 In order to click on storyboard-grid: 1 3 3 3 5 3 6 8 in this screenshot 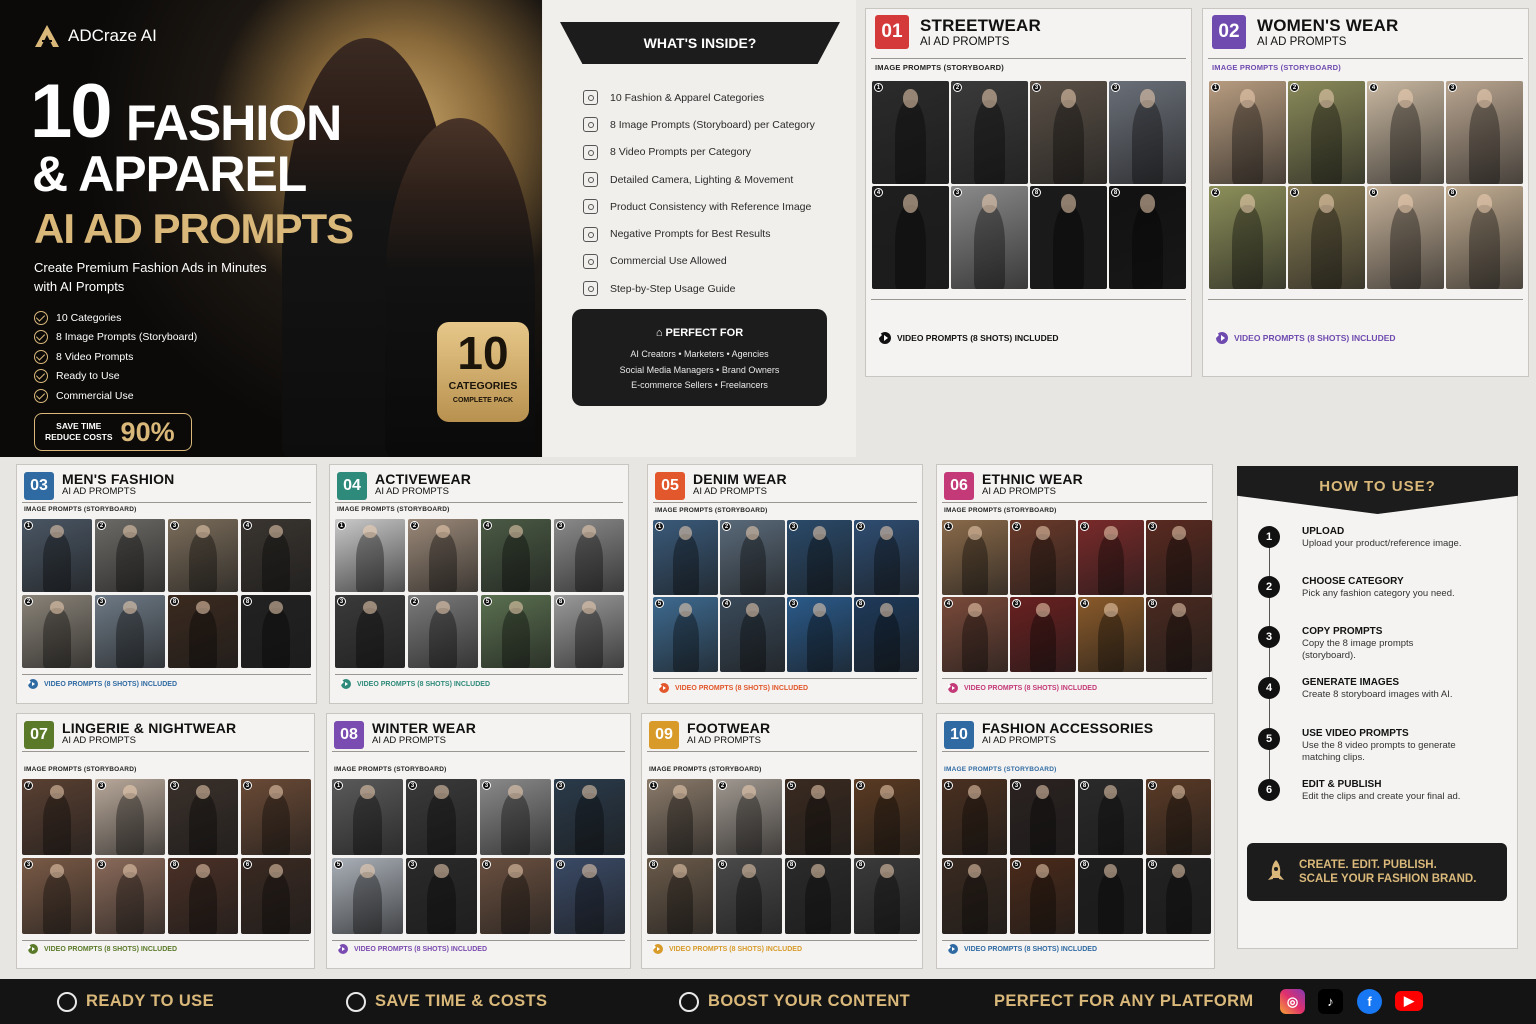, I will do `click(478, 856)`.